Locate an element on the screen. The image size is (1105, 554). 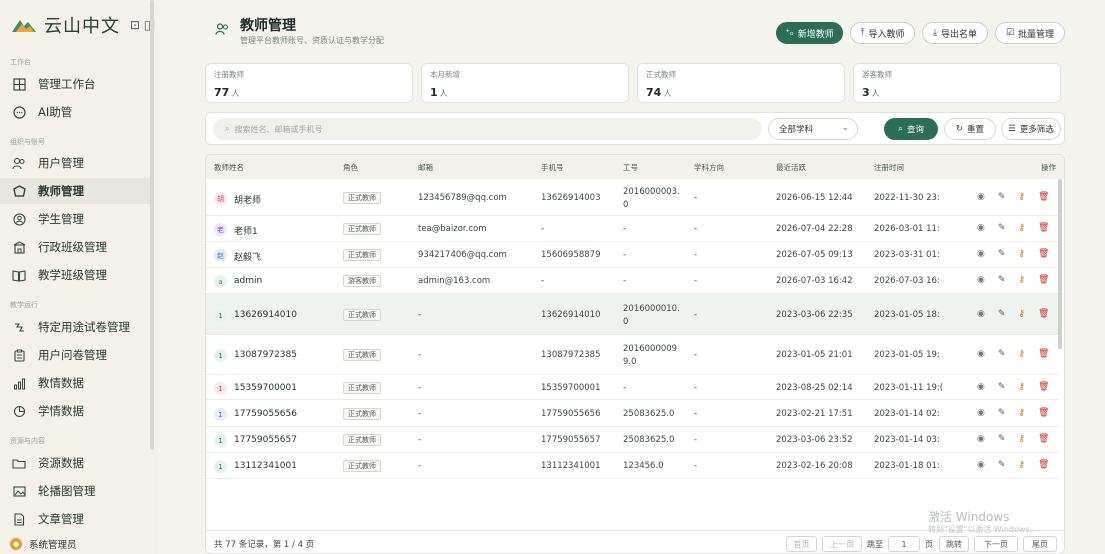
col-subject: 学科方向 is located at coordinates (709, 167).